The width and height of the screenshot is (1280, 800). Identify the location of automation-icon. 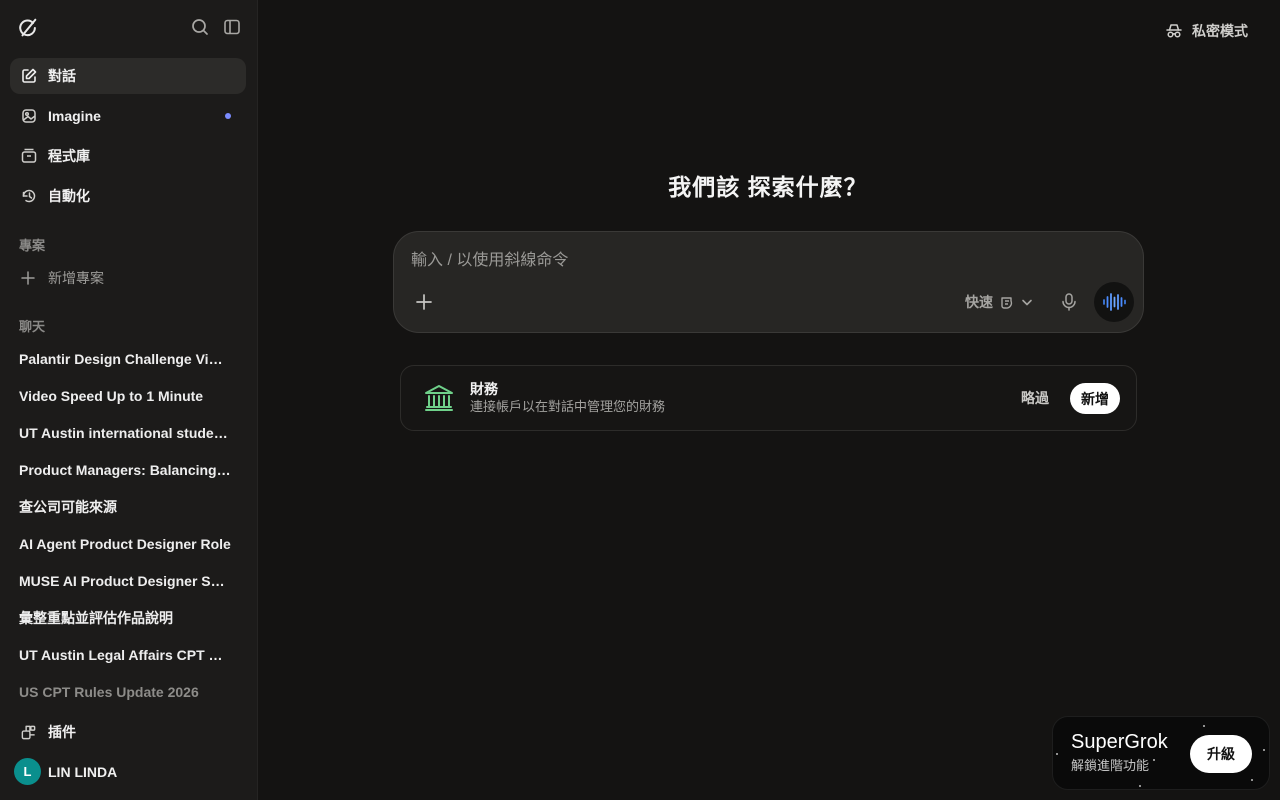
(29, 196).